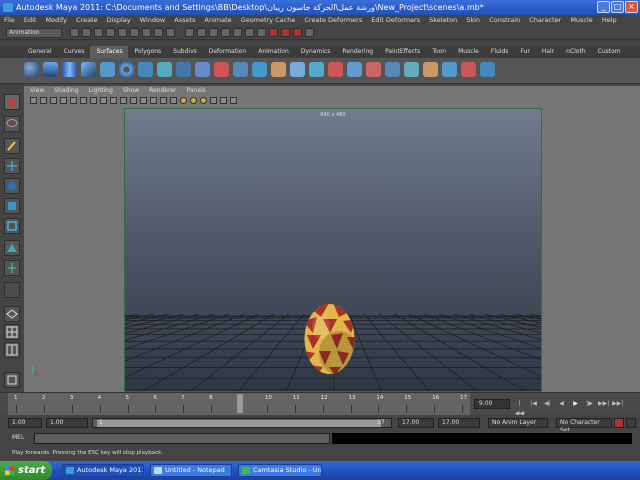 This screenshot has height=480, width=640. What do you see at coordinates (589, 404) in the screenshot?
I see `step-forward-frame-icon: |▶` at bounding box center [589, 404].